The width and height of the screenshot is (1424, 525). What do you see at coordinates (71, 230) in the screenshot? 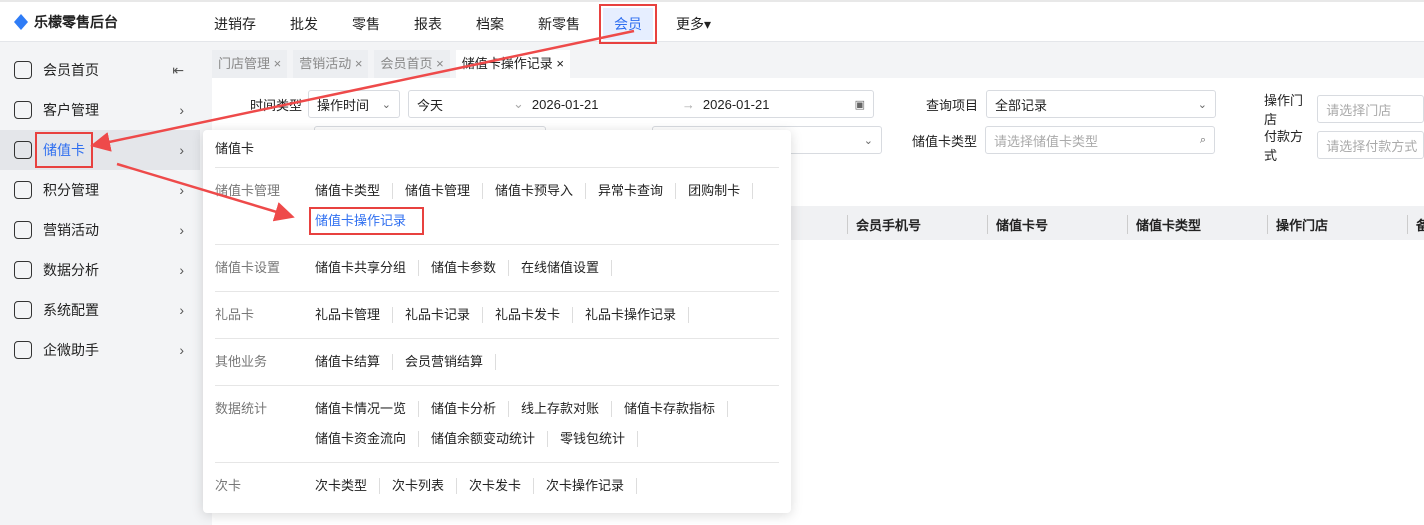
I see `sidebar-item-label: 营销活动` at bounding box center [71, 230].